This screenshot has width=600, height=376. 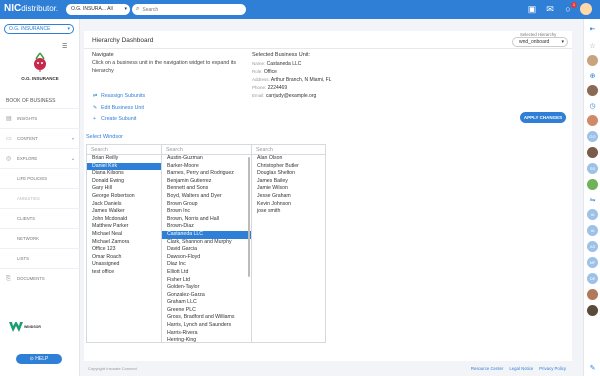 What do you see at coordinates (30, 101) in the screenshot?
I see `book-of-business-link: BOOK OF BUSINESS` at bounding box center [30, 101].